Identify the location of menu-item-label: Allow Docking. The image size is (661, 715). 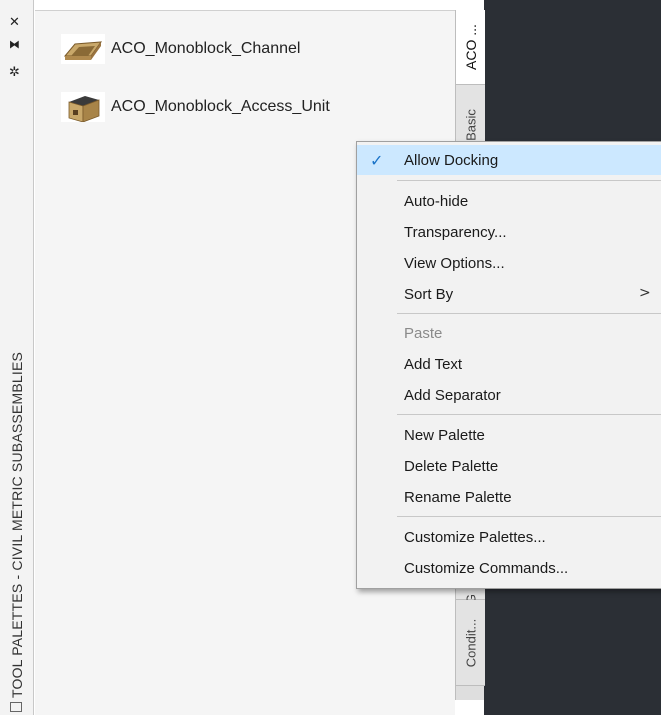
(451, 160).